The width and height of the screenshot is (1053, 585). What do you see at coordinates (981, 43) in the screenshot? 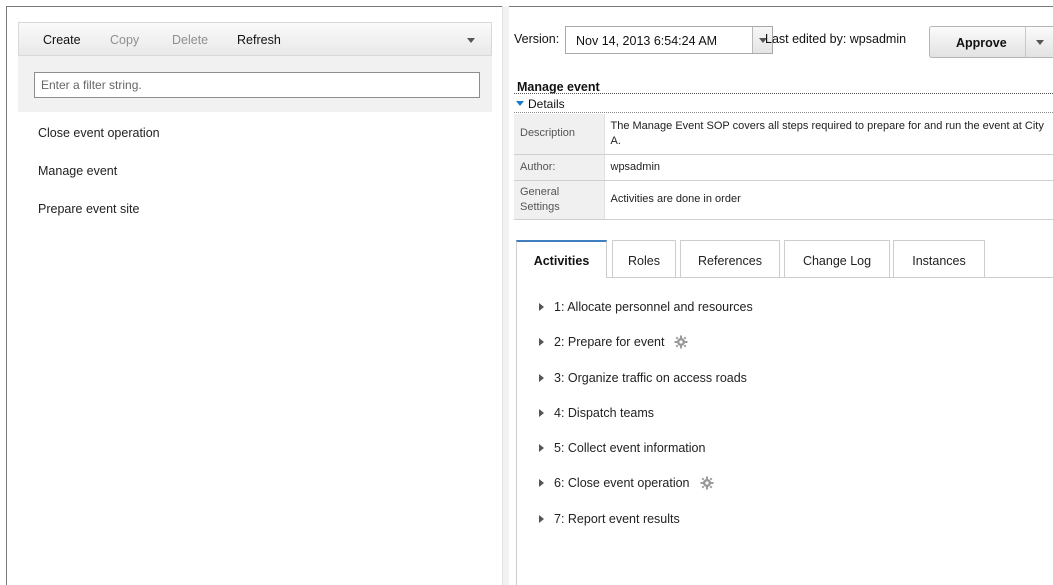
I see `approve-label: Approve` at bounding box center [981, 43].